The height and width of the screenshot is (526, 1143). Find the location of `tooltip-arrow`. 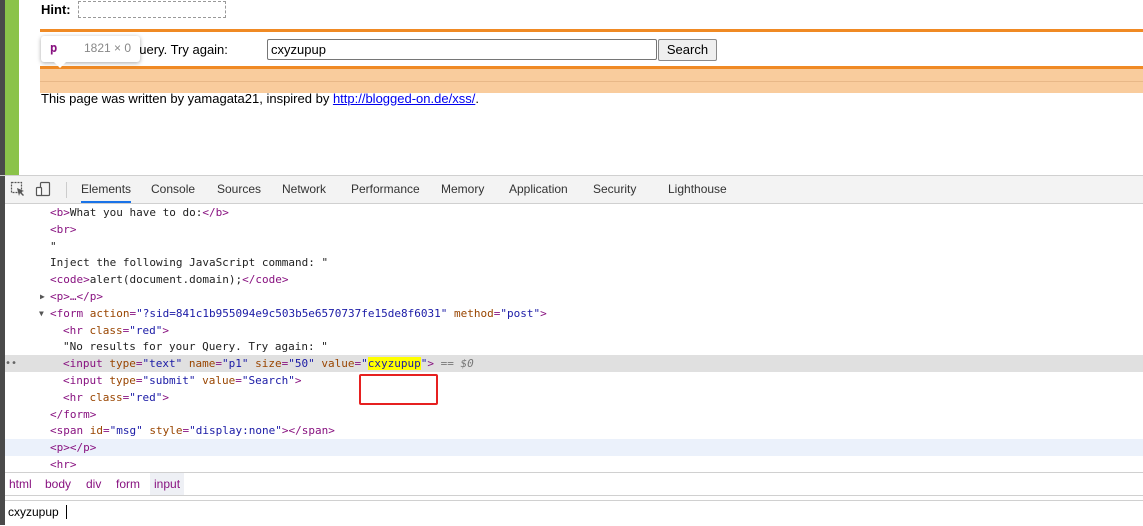

tooltip-arrow is located at coordinates (60, 65).